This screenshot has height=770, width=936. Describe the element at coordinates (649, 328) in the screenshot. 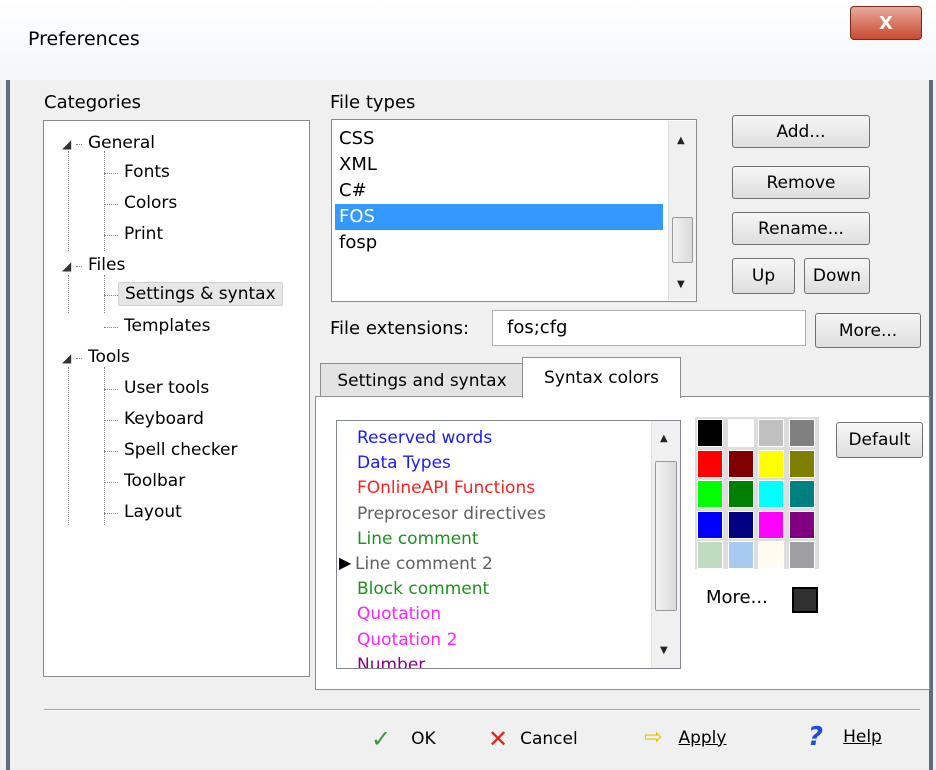

I see `file-extensions-input: fos;cfg` at that location.